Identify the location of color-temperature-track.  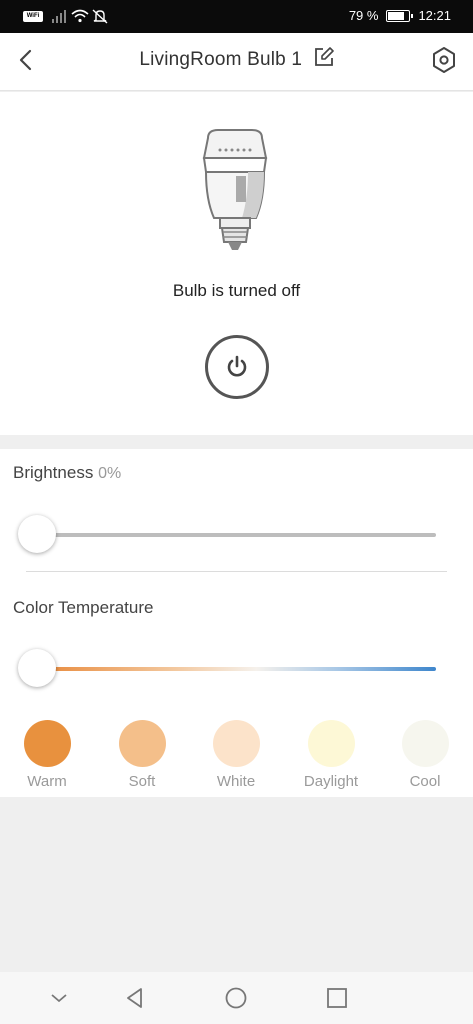
(236, 669).